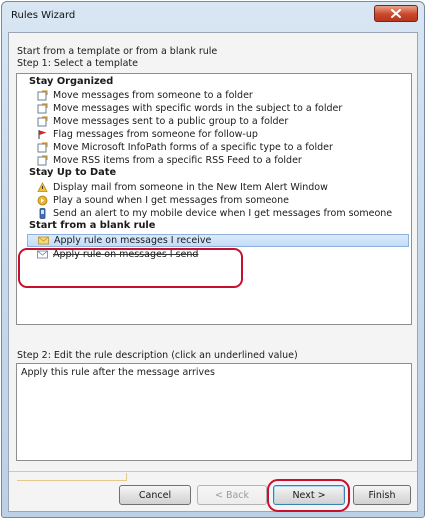  Describe the element at coordinates (43, 15) in the screenshot. I see `window-title: Rules Wizard` at that location.